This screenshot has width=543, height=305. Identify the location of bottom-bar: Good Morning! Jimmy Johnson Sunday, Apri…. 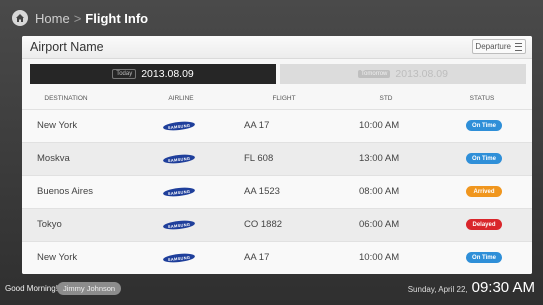
(271, 289).